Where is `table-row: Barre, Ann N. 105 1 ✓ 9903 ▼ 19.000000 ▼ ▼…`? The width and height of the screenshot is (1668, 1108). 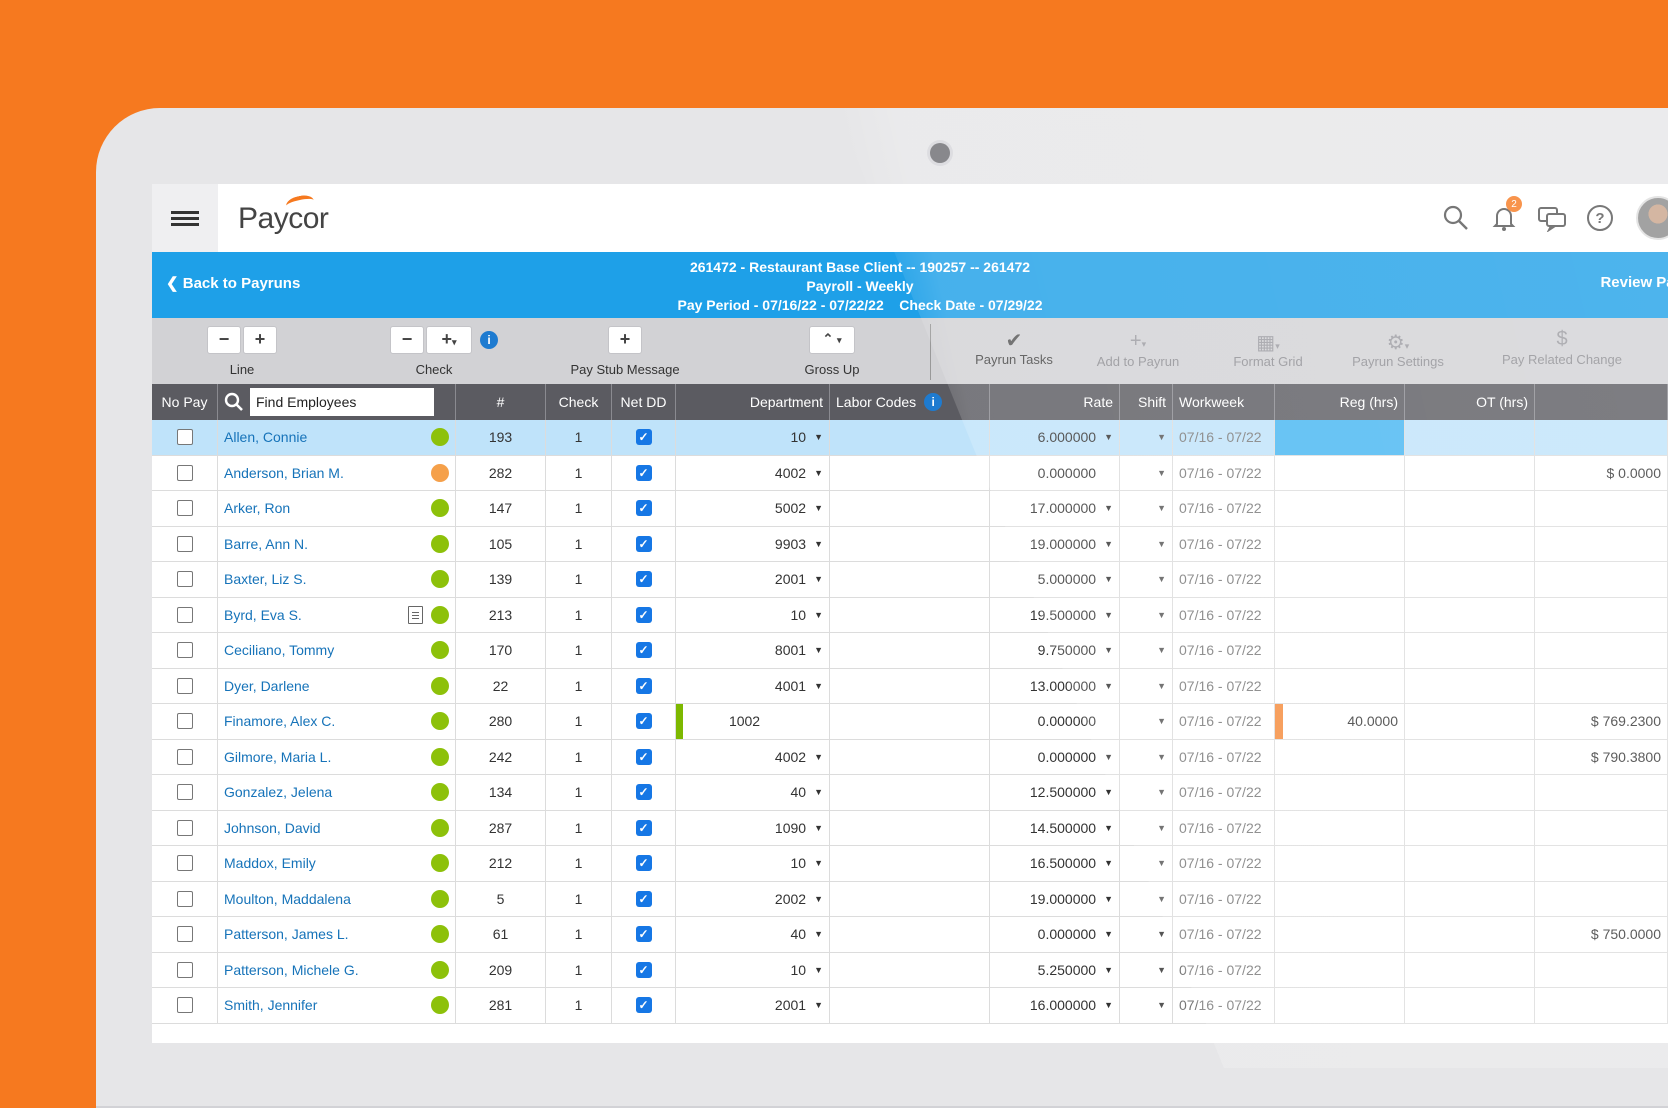 table-row: Barre, Ann N. 105 1 ✓ 9903 ▼ 19.000000 ▼ ▼… is located at coordinates (910, 544).